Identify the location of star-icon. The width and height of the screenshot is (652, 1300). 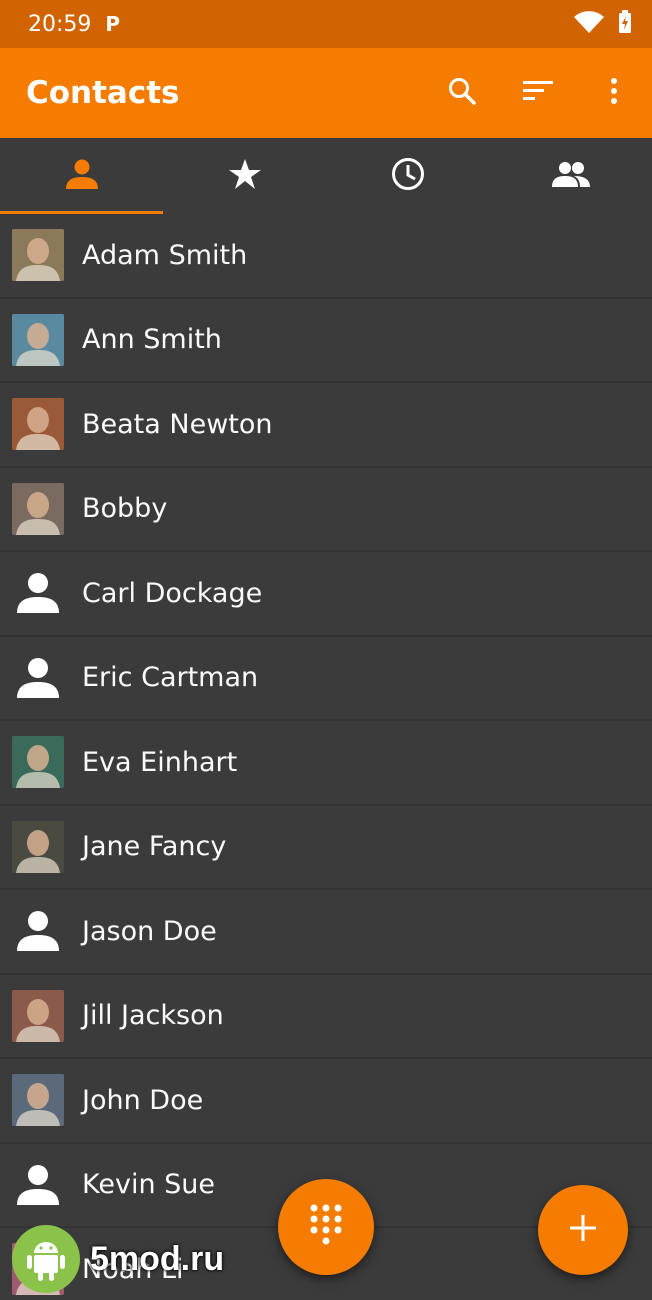
(244, 176).